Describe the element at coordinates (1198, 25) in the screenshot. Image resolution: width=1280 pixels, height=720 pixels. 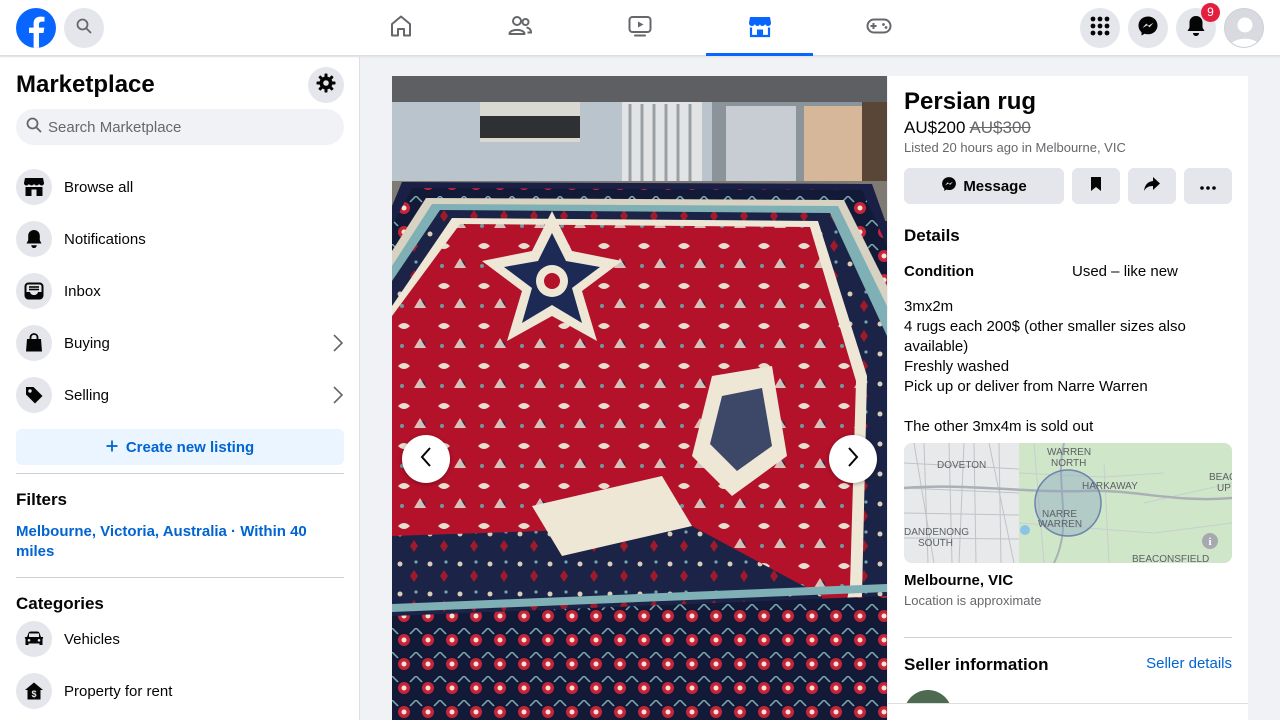
I see `notifications-button: 9` at that location.